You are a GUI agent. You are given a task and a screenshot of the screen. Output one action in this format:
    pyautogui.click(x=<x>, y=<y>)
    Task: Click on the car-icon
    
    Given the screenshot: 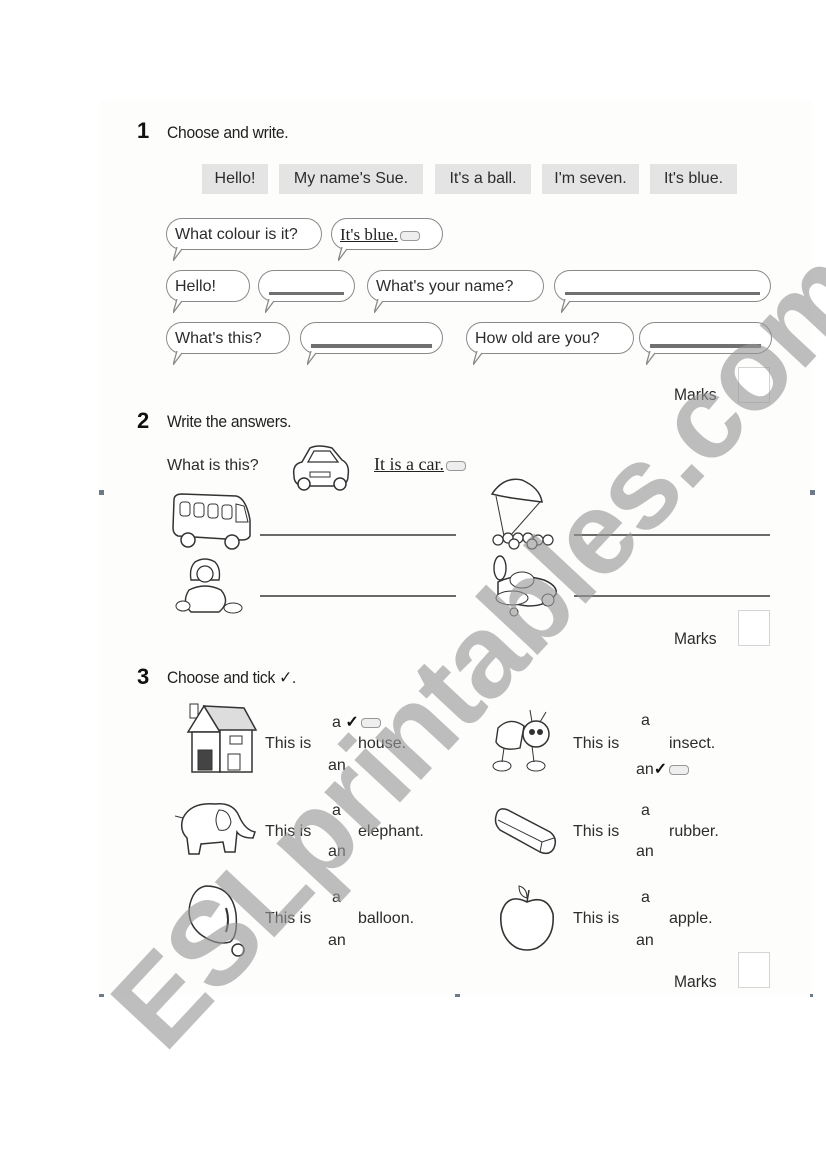 What is the action you would take?
    pyautogui.click(x=321, y=468)
    